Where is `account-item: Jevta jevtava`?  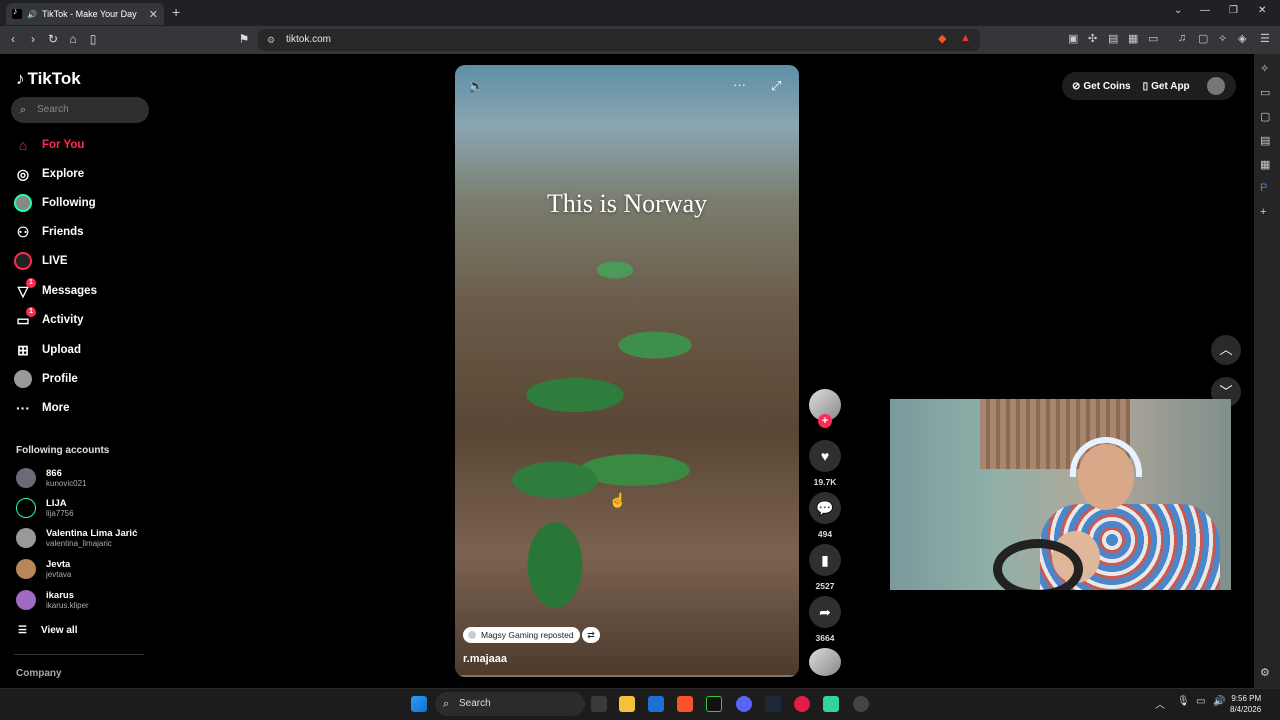 account-item: Jevta jevtava is located at coordinates (43, 569).